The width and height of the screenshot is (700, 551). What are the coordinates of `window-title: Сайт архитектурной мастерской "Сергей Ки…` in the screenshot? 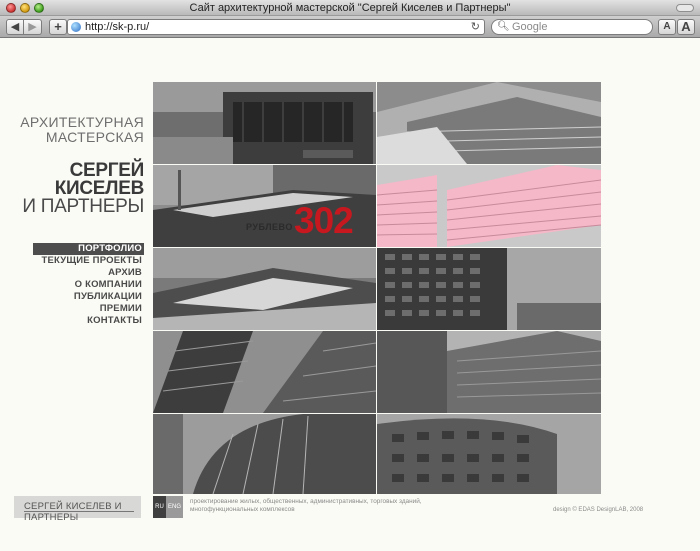 It's located at (350, 8).